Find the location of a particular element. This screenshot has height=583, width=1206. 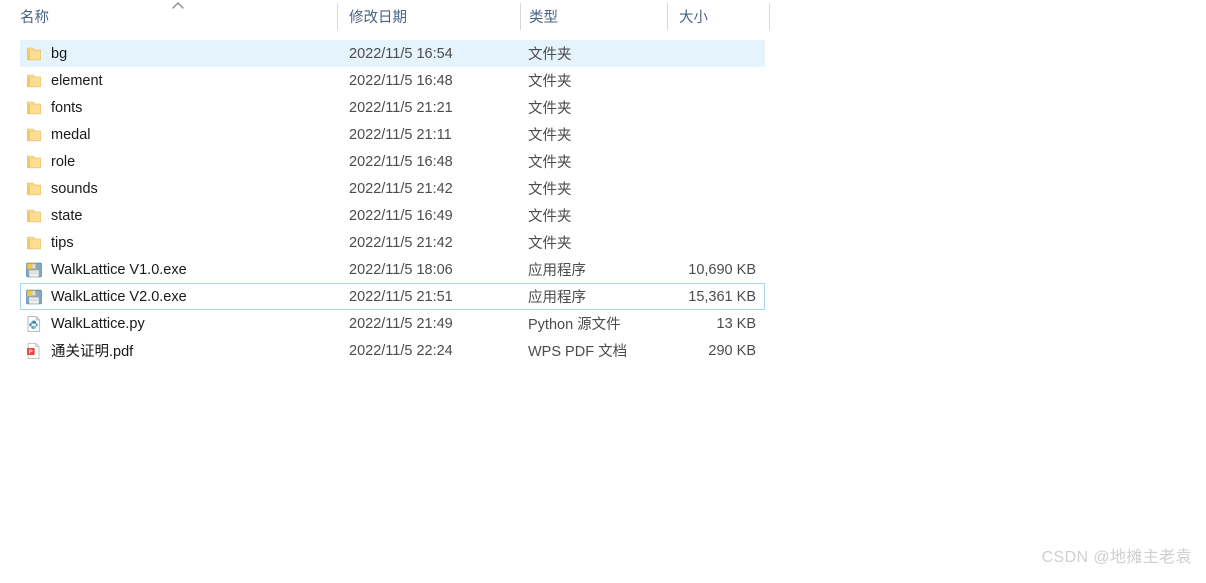

cell-name: WalkLattice.py is located at coordinates (180, 323).